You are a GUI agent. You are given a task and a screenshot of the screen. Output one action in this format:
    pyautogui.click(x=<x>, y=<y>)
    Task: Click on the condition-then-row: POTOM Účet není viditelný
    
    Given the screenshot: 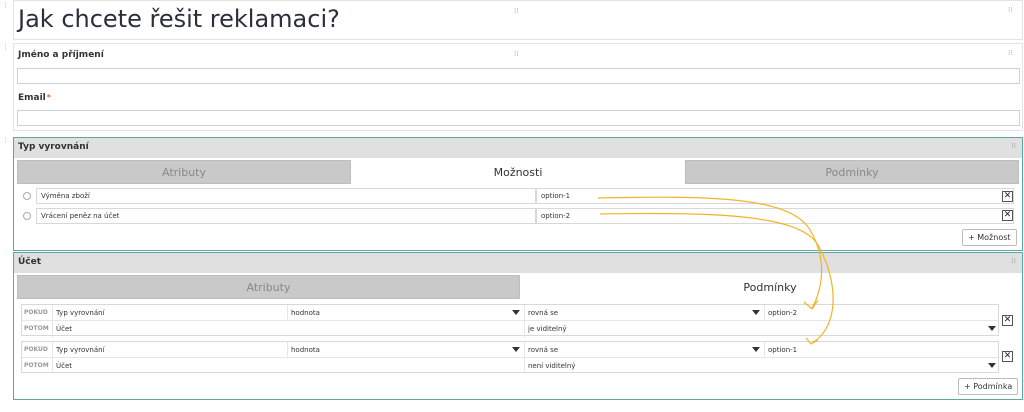 What is the action you would take?
    pyautogui.click(x=510, y=366)
    